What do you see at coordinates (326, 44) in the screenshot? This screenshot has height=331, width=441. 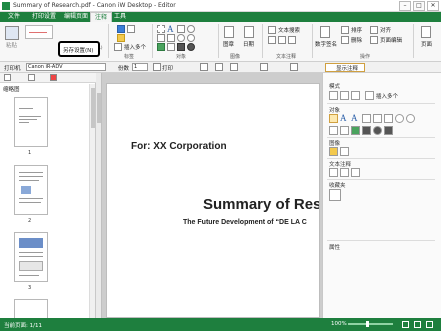 I see `digital-signature-label: 数字签名` at bounding box center [326, 44].